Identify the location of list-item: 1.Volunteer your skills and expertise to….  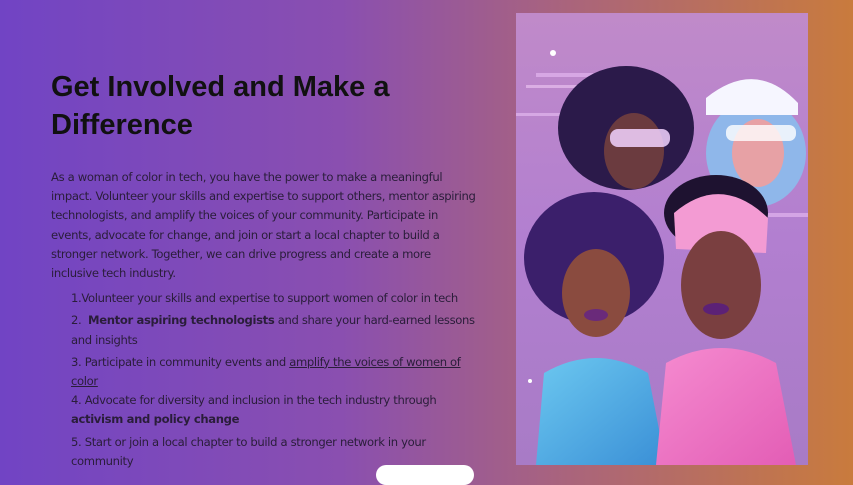
(273, 298).